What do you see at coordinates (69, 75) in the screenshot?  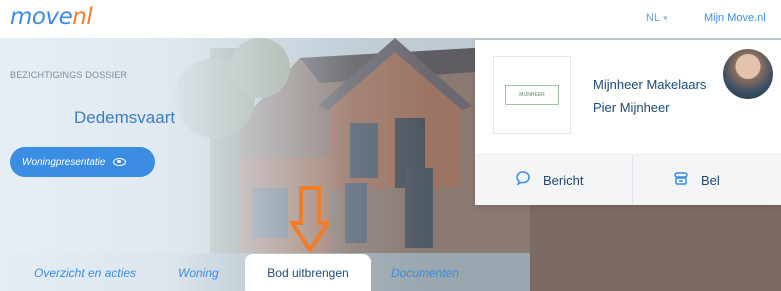 I see `dossier-kicker: BEZICHTIGINGS DOSSIER` at bounding box center [69, 75].